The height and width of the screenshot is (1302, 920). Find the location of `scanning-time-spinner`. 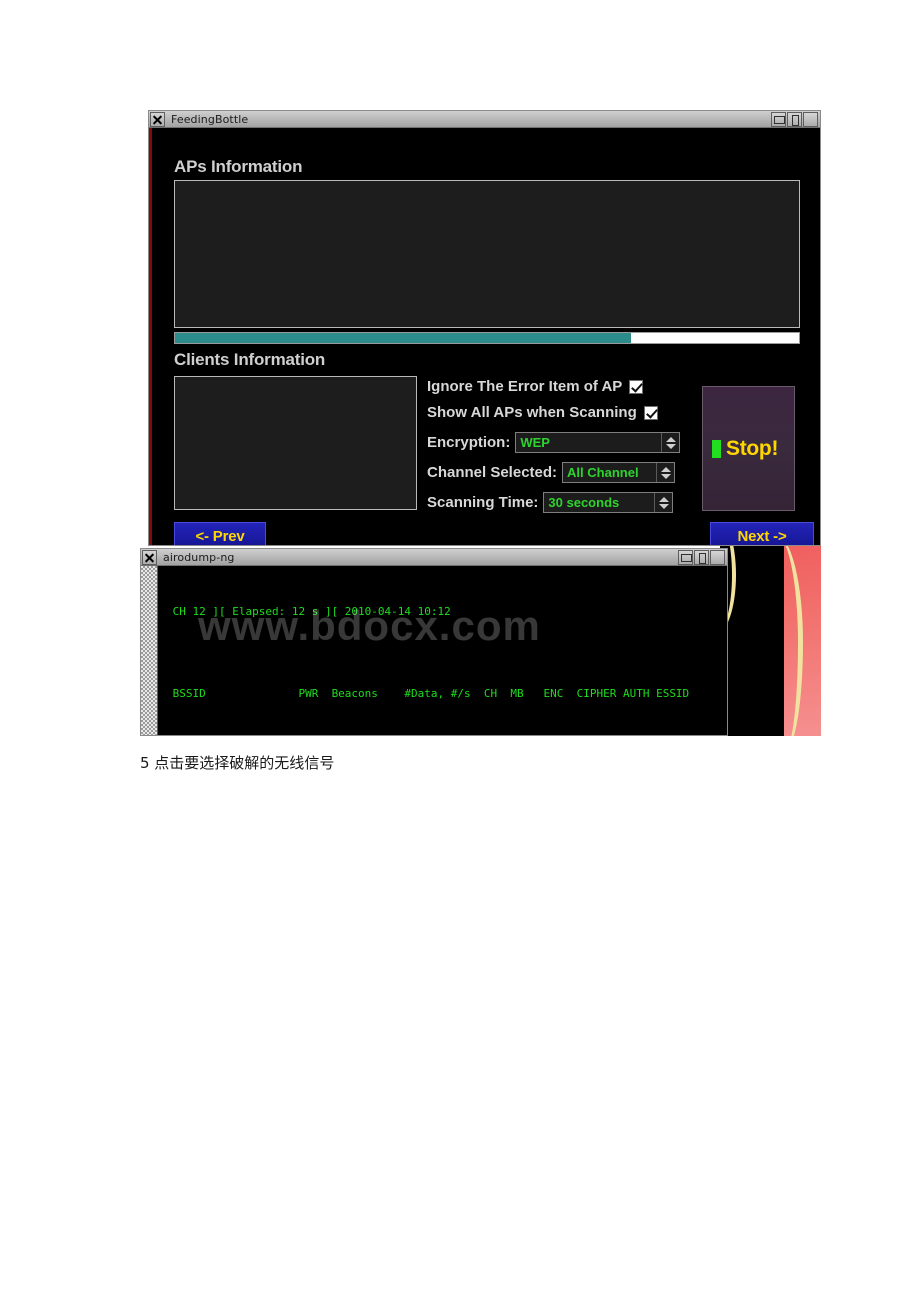

scanning-time-spinner is located at coordinates (663, 502).